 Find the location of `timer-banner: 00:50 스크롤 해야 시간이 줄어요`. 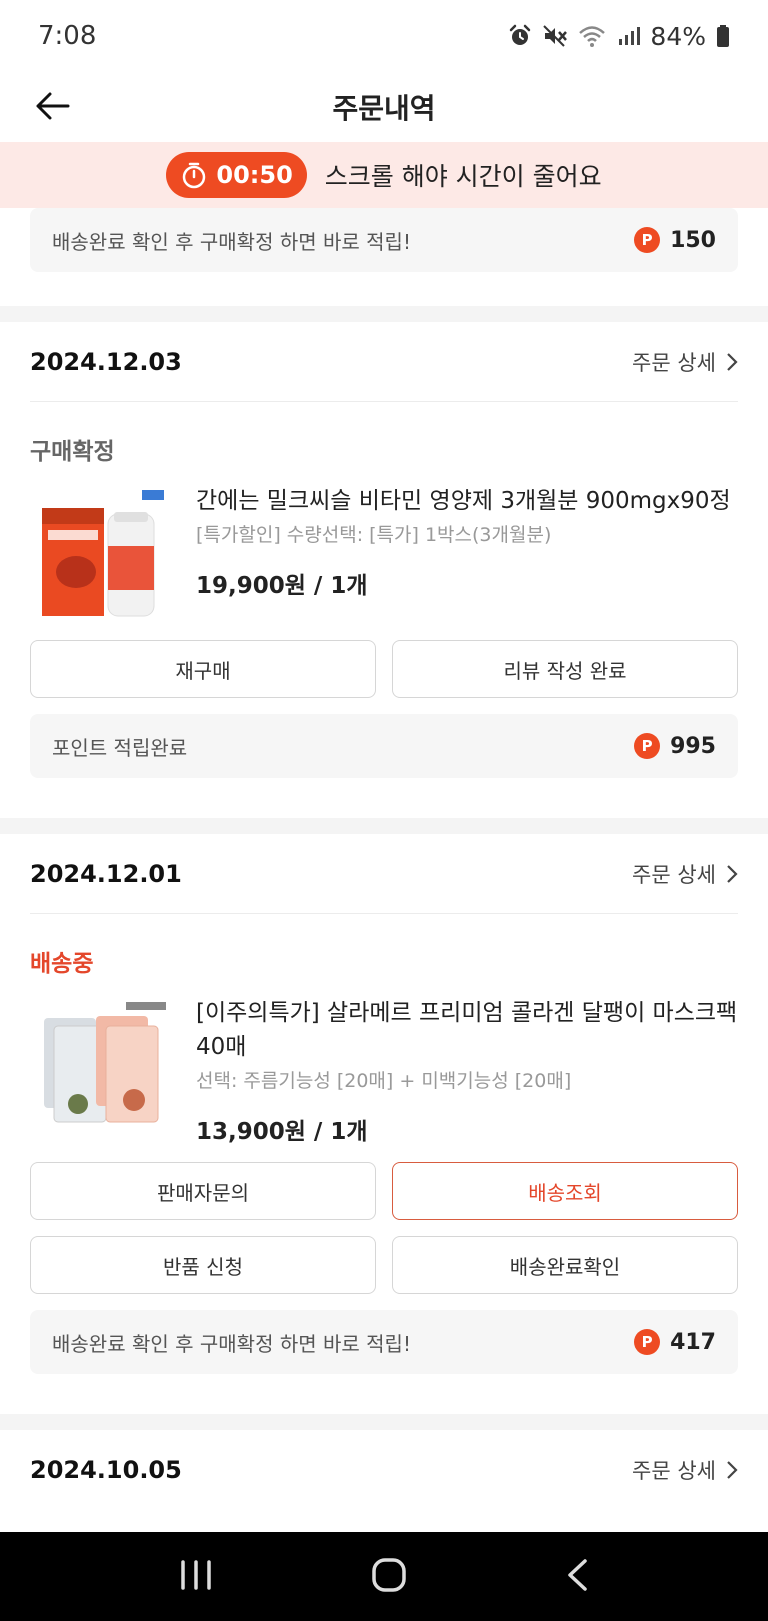

timer-banner: 00:50 스크롤 해야 시간이 줄어요 is located at coordinates (384, 175).